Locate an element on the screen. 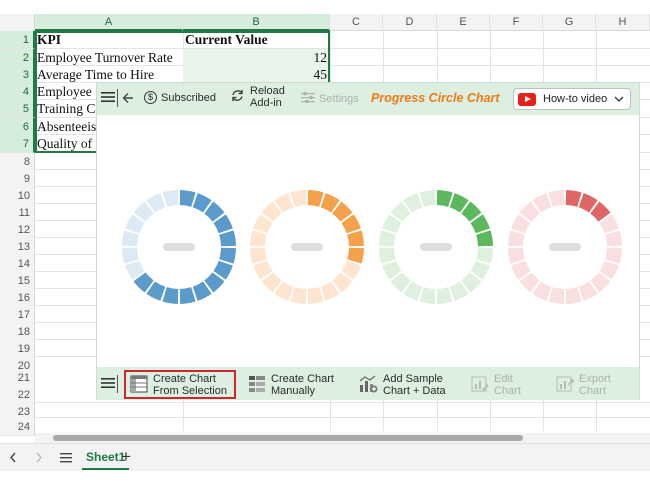 The image size is (650, 489). row-header: 3 is located at coordinates (17, 75).